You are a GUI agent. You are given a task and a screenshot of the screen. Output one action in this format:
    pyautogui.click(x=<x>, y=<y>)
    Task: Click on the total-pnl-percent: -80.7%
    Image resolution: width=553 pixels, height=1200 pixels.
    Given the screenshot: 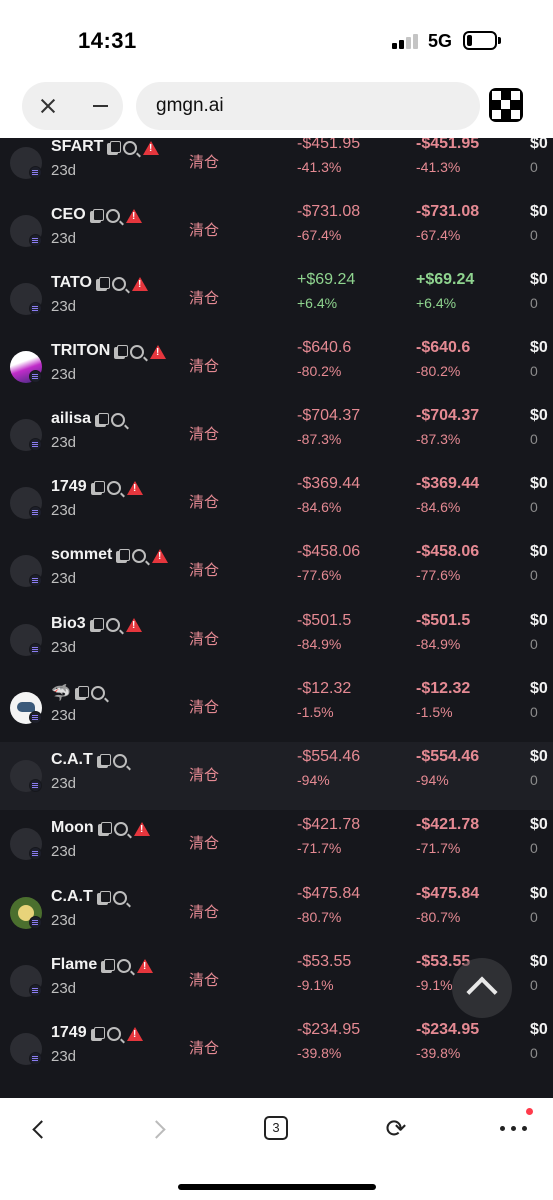 What is the action you would take?
    pyautogui.click(x=438, y=917)
    